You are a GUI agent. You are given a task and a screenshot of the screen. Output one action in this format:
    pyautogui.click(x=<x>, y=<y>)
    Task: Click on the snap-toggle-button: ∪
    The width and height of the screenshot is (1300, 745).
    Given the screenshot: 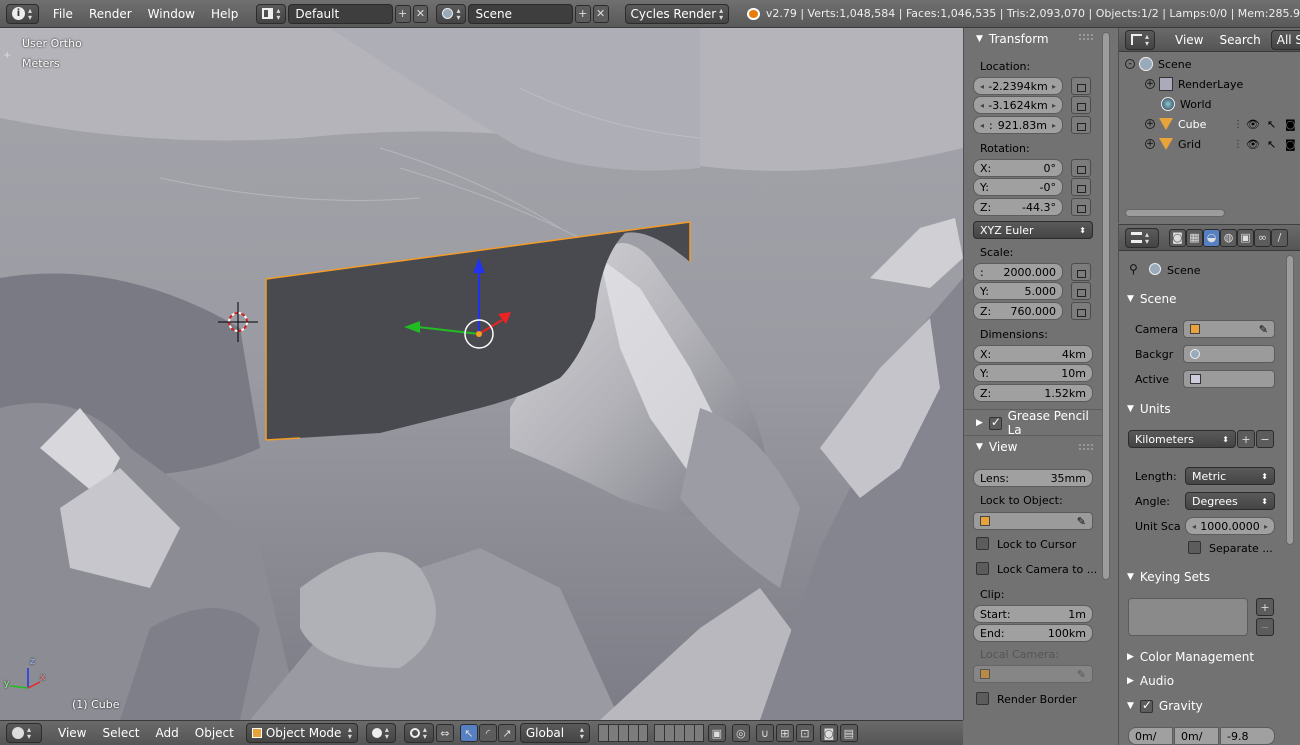 What is the action you would take?
    pyautogui.click(x=764, y=733)
    